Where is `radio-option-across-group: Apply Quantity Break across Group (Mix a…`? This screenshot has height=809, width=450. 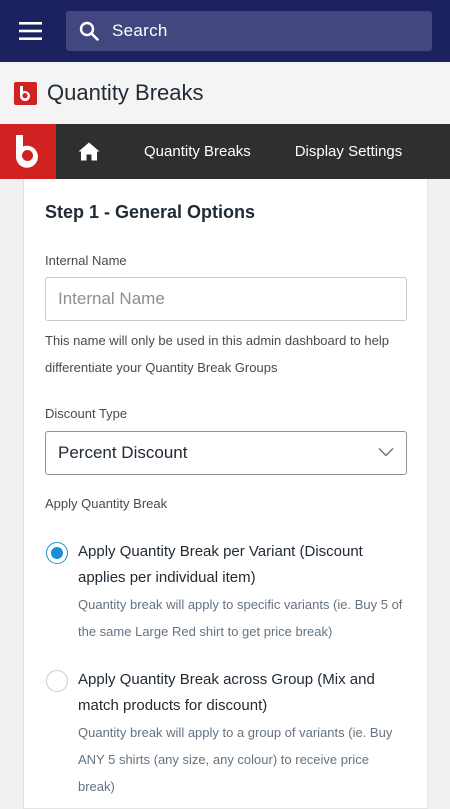
radio-option-across-group: Apply Quantity Break across Group (Mix a… is located at coordinates (227, 737).